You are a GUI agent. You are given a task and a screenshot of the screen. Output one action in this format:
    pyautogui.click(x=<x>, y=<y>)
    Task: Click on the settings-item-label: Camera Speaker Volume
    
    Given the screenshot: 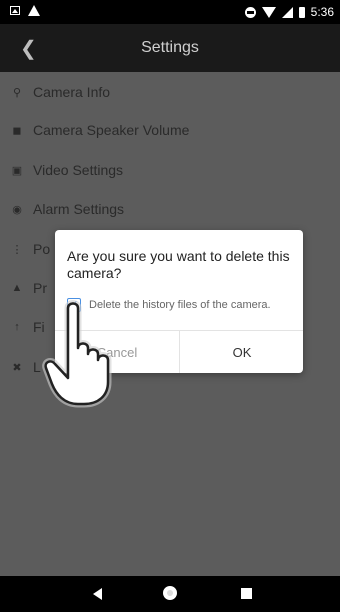 What is the action you would take?
    pyautogui.click(x=111, y=130)
    